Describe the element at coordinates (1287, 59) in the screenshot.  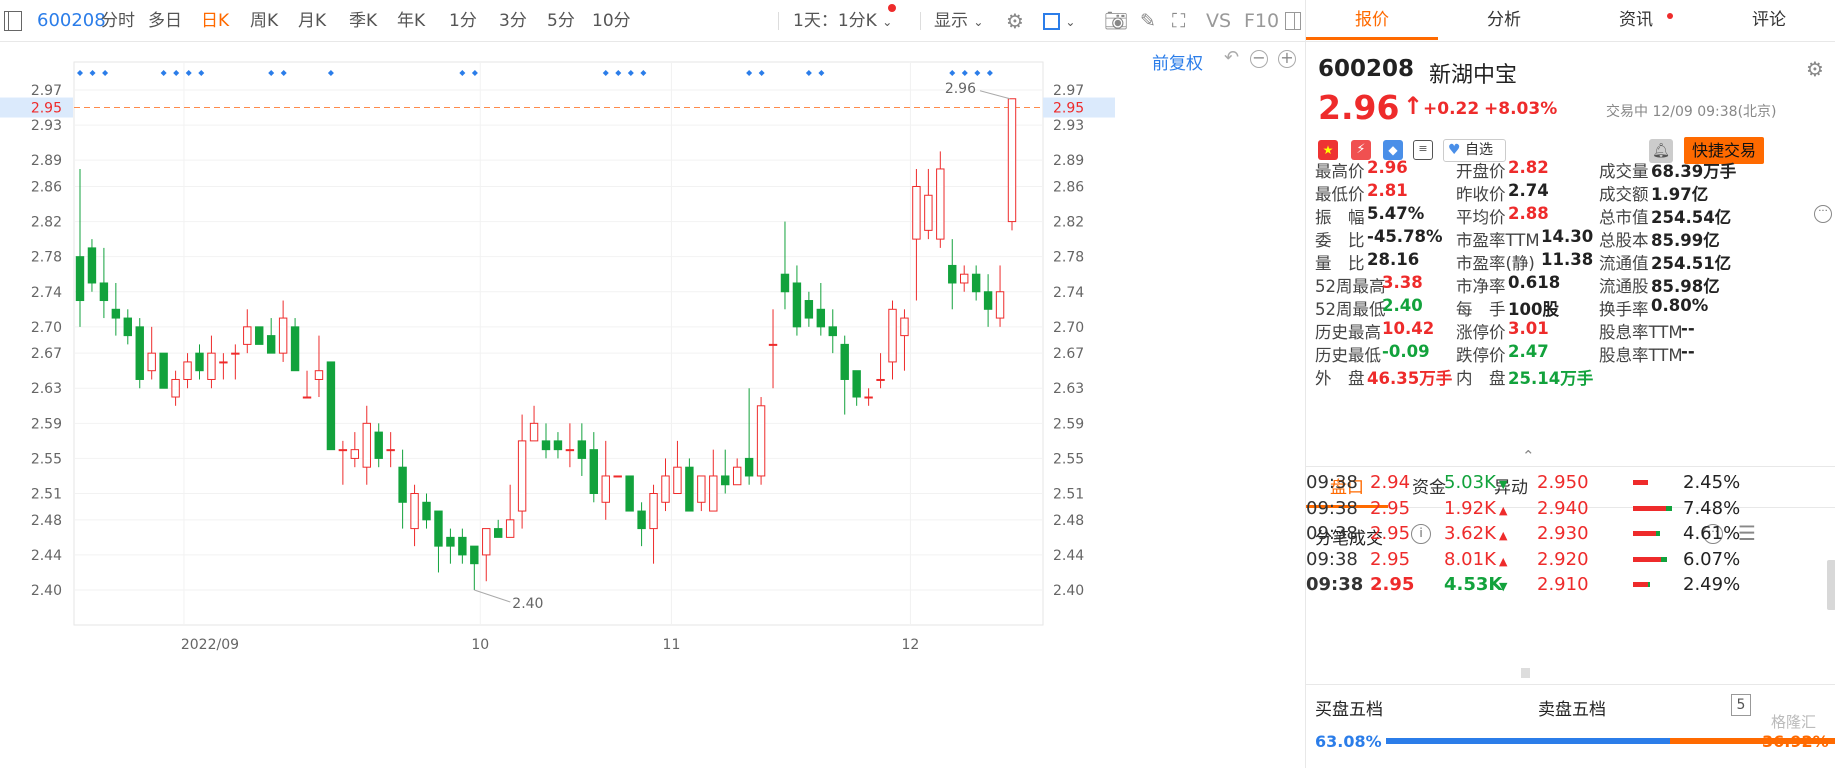
I see `zoom-in-icon: +` at that location.